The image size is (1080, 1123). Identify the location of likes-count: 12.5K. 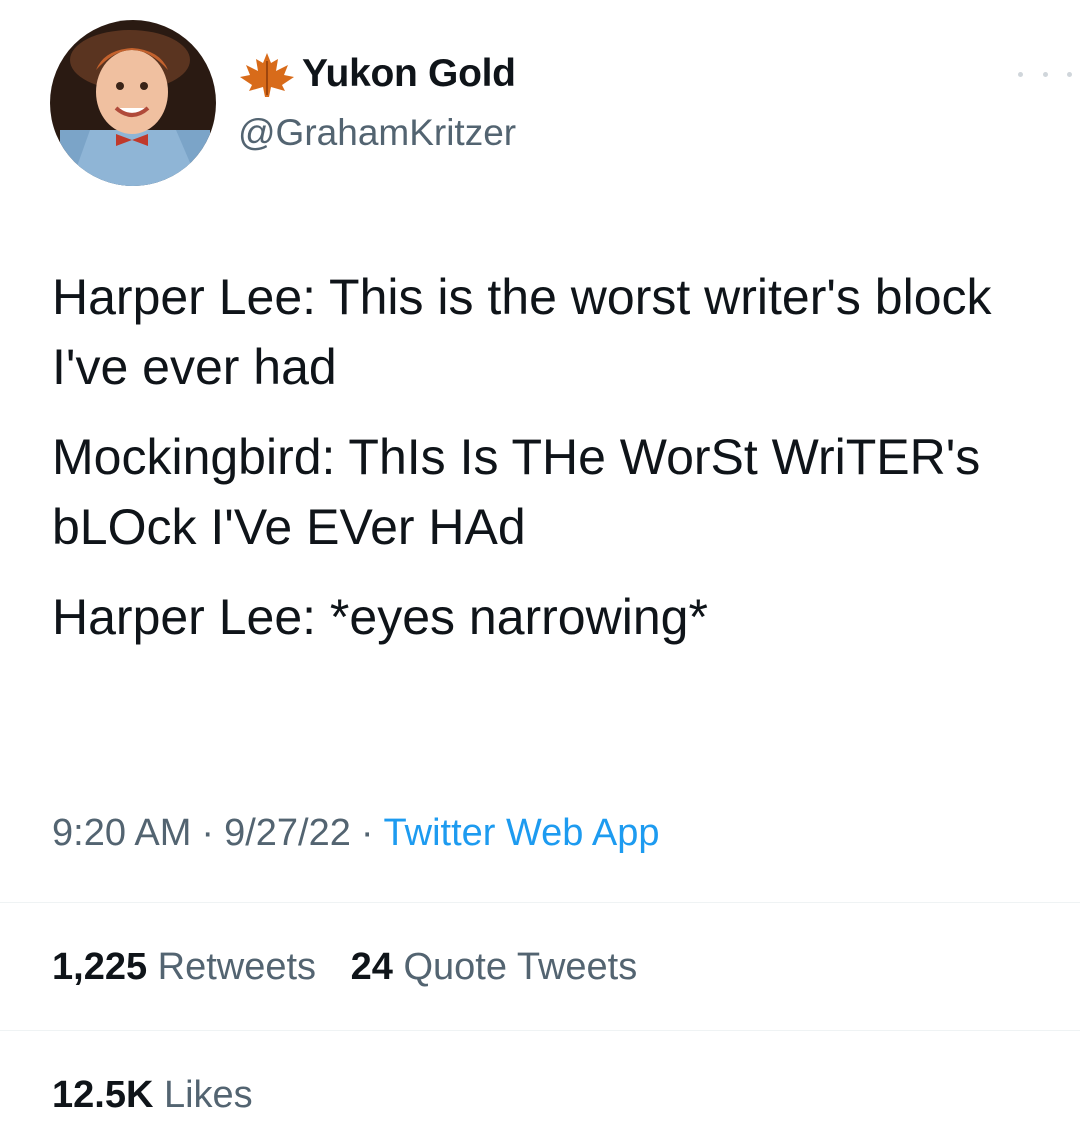
(103, 1095).